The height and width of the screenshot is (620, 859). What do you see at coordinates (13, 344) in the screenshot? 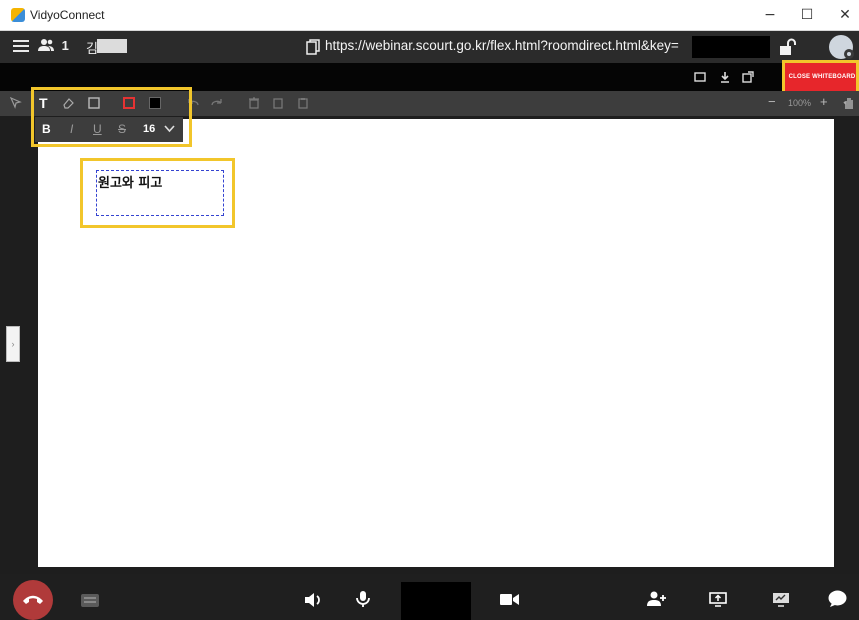
I see `side-panel-toggle: ›` at bounding box center [13, 344].